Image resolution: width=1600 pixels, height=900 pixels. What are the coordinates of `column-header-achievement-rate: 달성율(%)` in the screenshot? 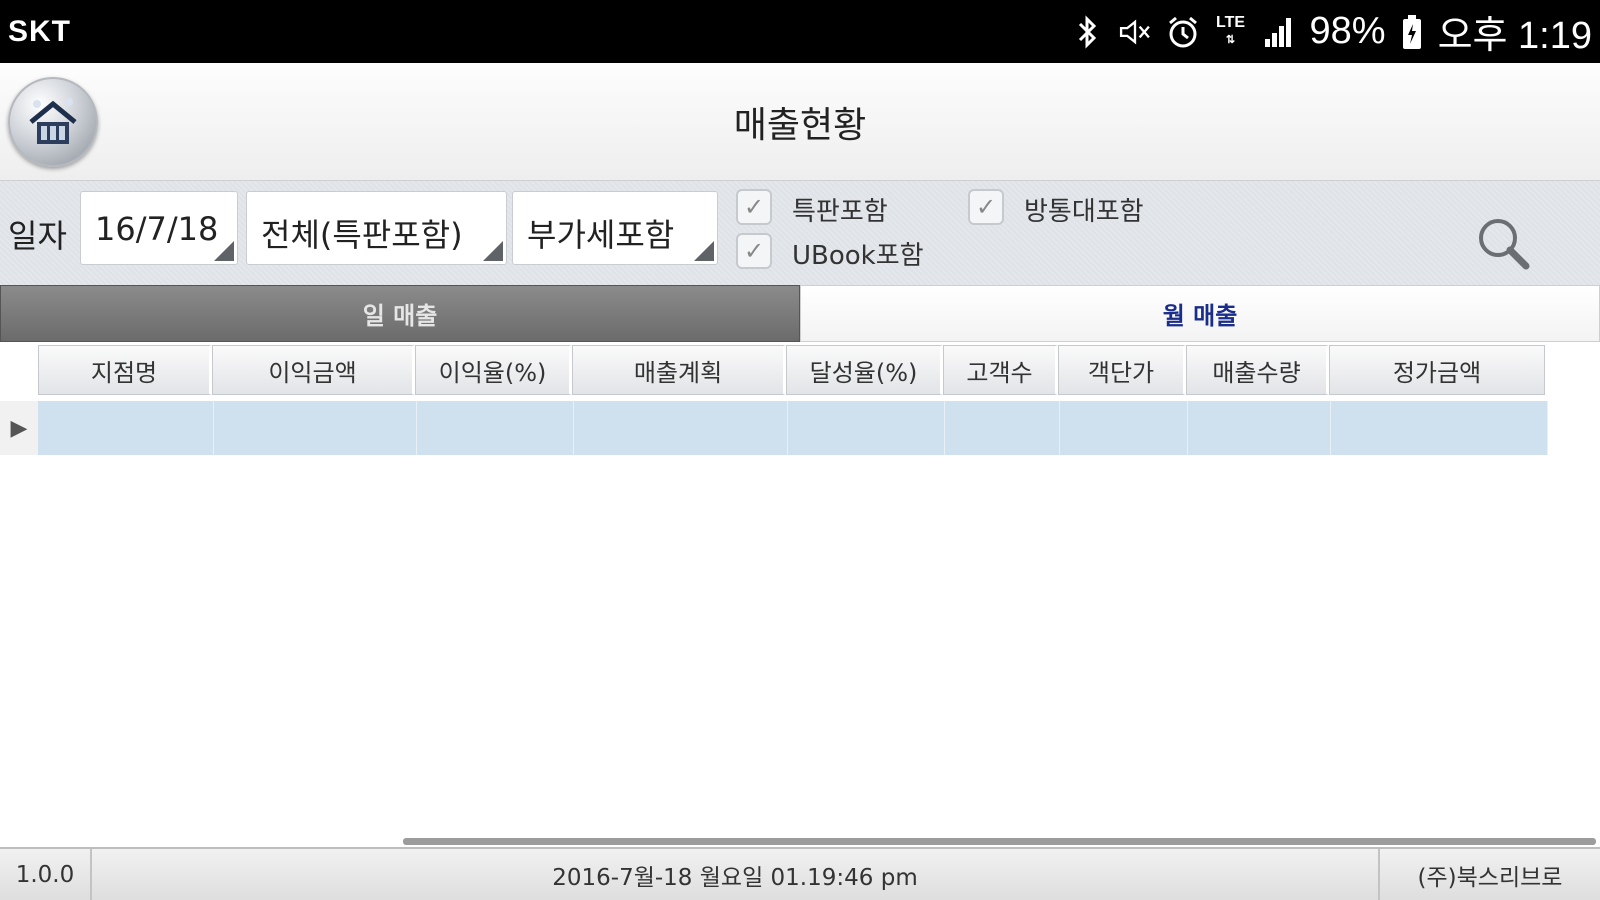 It's located at (864, 370).